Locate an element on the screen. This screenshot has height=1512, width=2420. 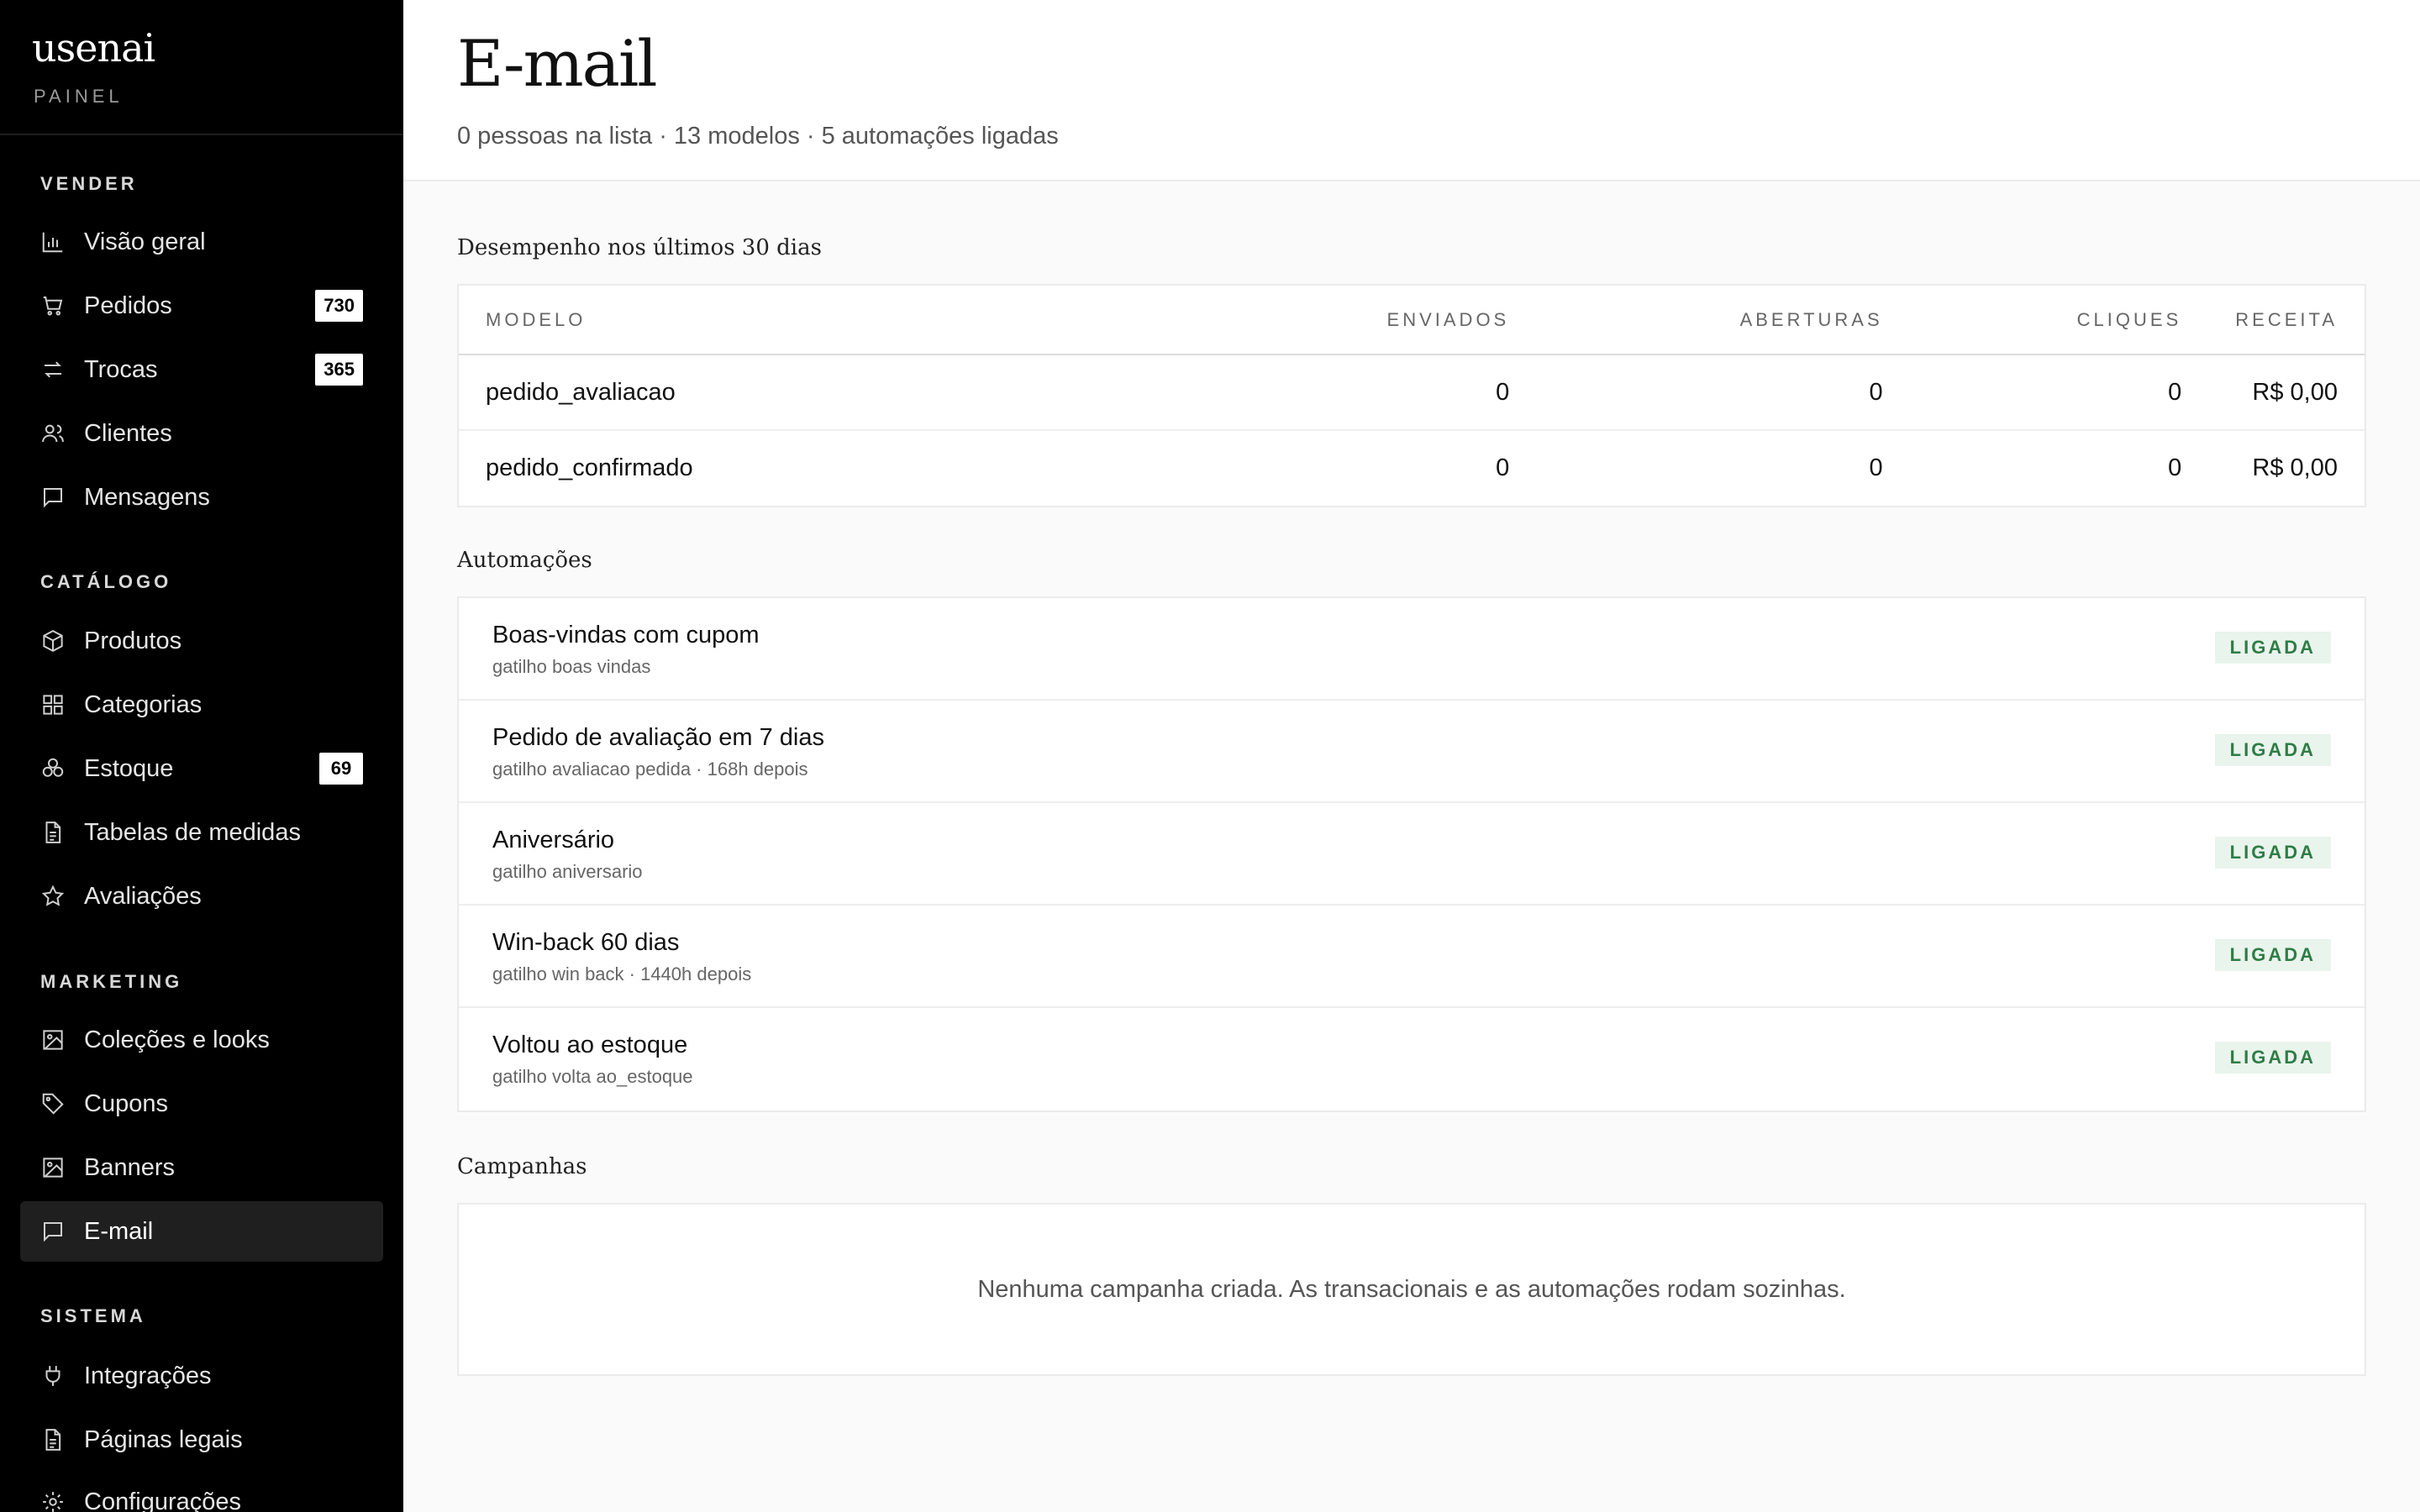
sidebar-item-label: Tabelas de medidas is located at coordinates (192, 832).